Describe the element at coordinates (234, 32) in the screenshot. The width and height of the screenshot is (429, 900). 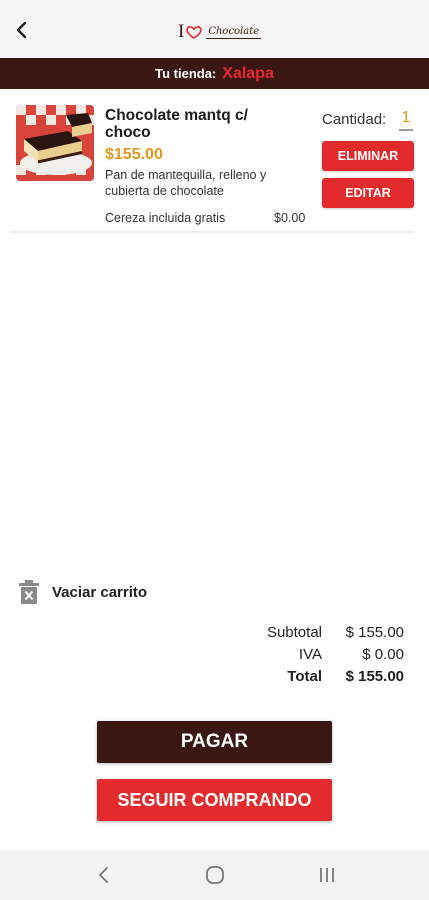
I see `logo-script: Chocolate` at that location.